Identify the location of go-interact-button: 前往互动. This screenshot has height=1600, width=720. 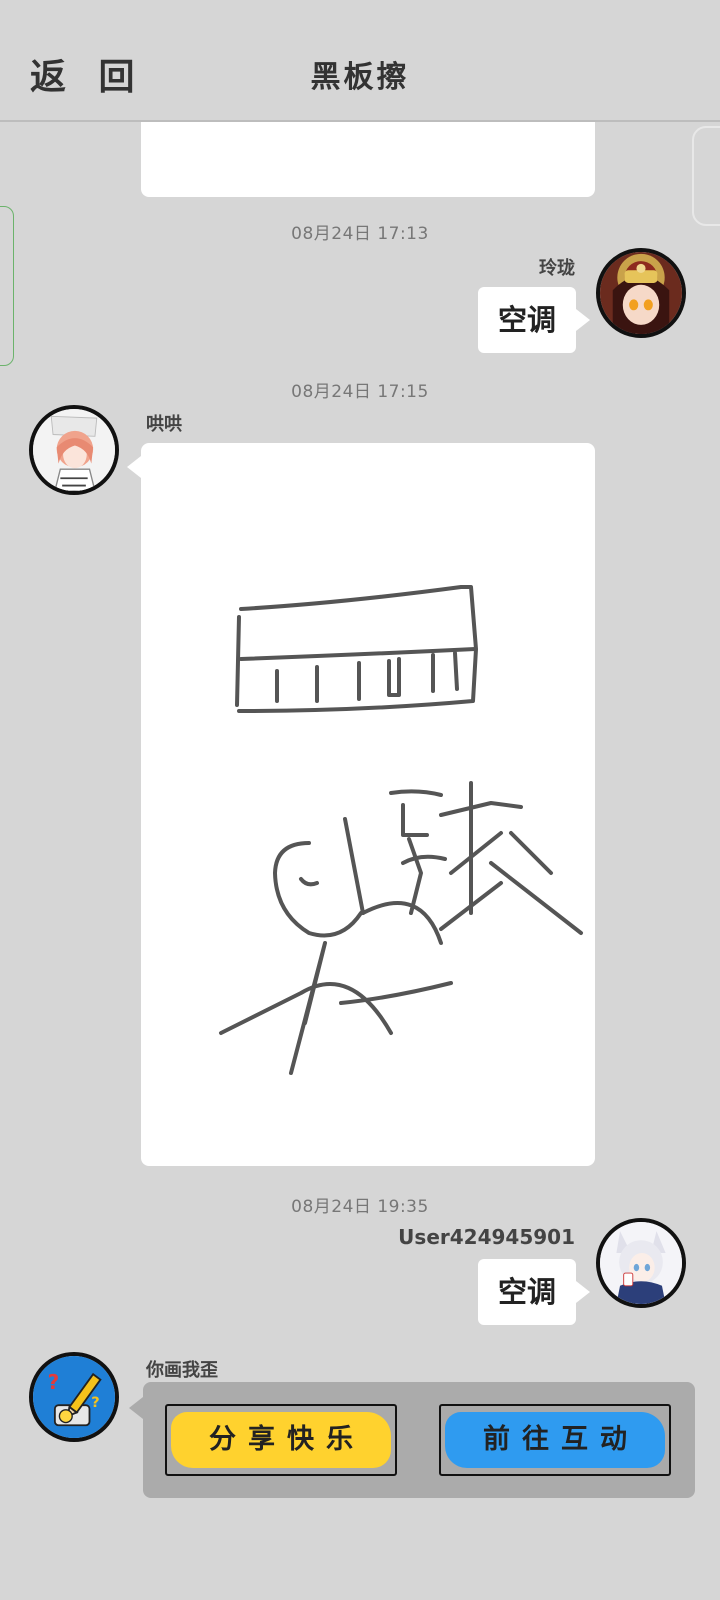
(555, 1440).